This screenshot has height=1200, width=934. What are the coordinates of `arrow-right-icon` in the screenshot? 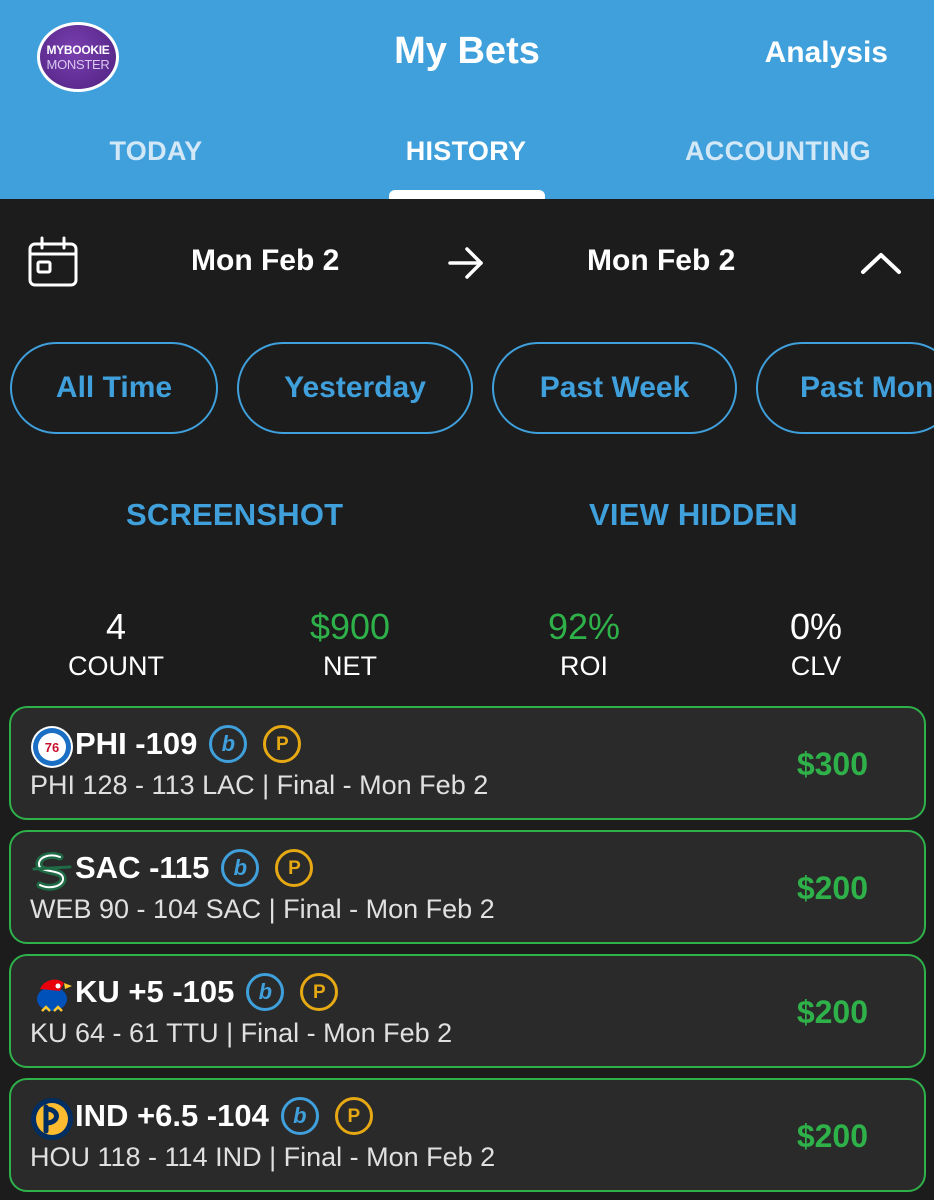 It's located at (465, 263).